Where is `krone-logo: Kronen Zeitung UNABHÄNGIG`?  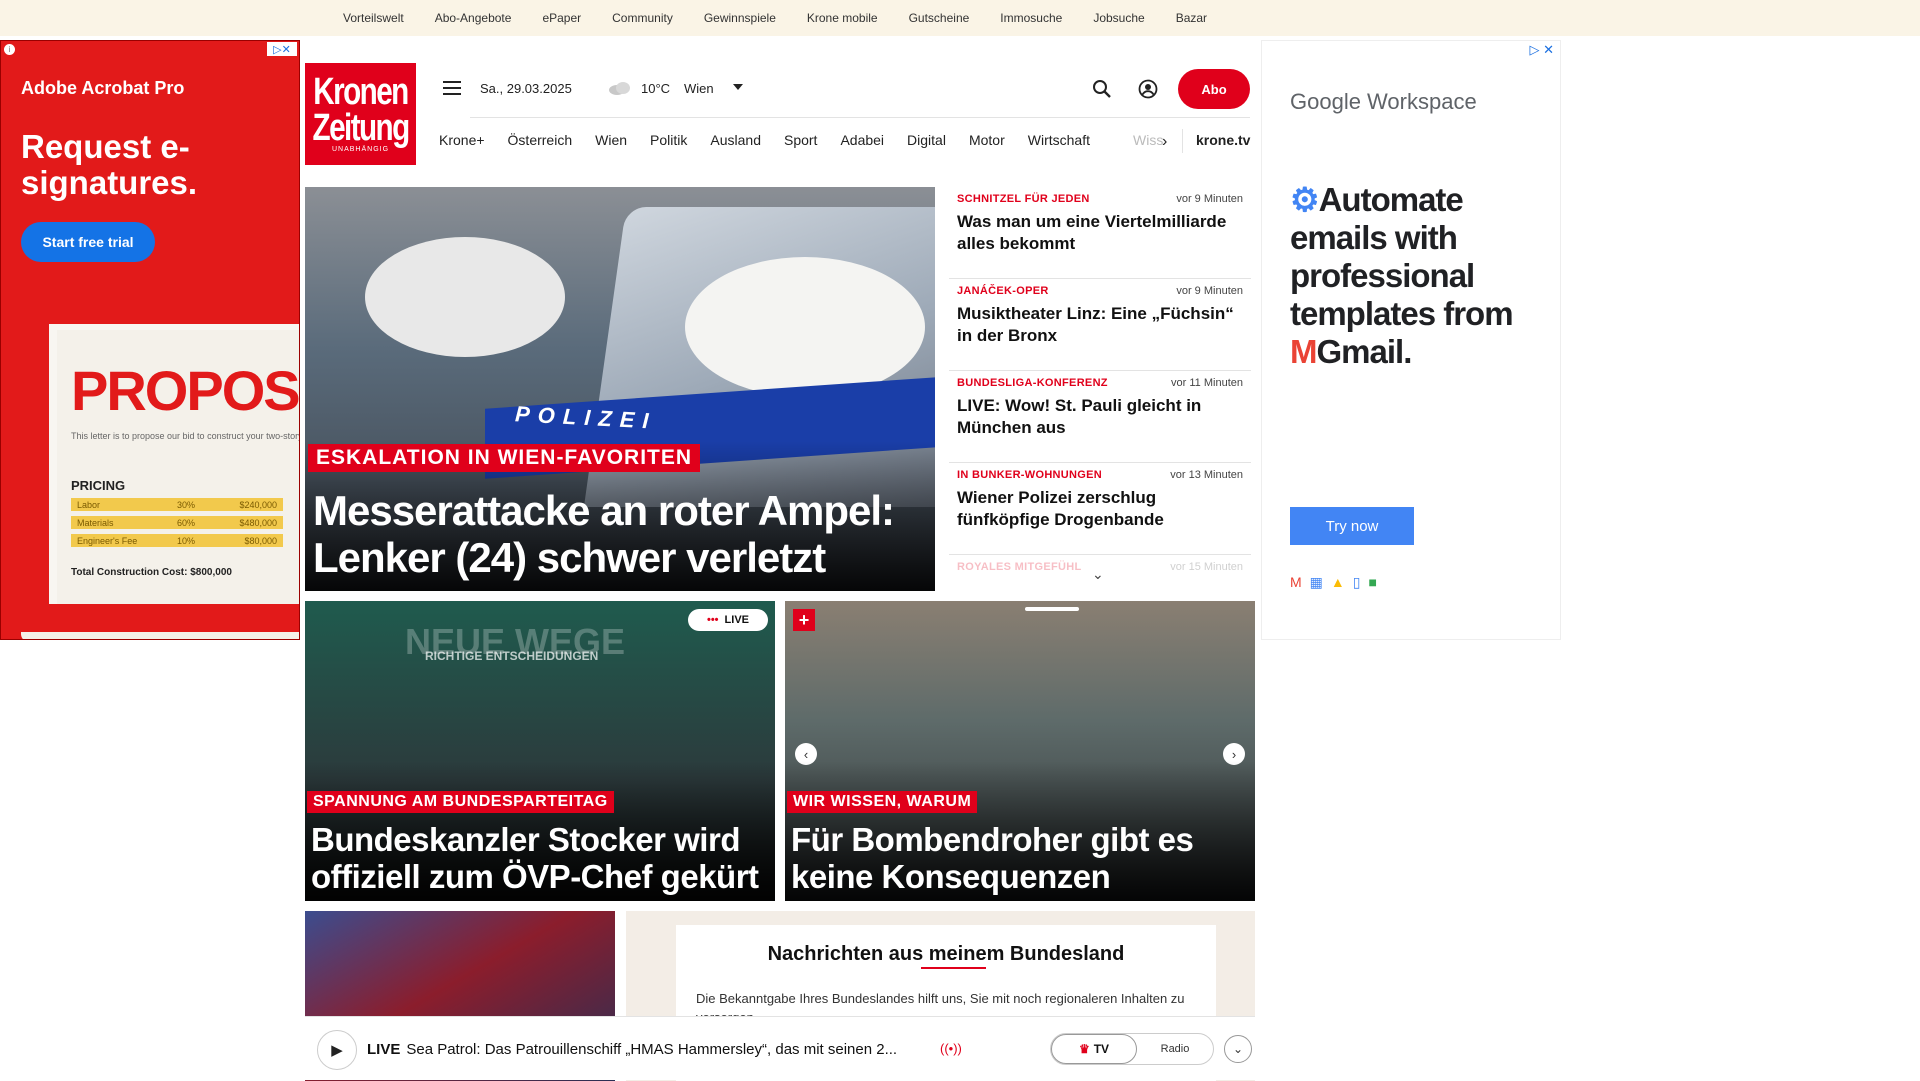
krone-logo: Kronen Zeitung UNABHÄNGIG is located at coordinates (360, 114).